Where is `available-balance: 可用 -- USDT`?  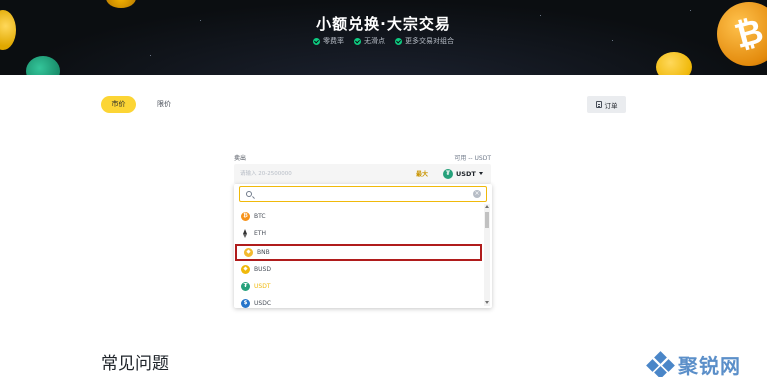
available-balance: 可用 -- USDT is located at coordinates (472, 158).